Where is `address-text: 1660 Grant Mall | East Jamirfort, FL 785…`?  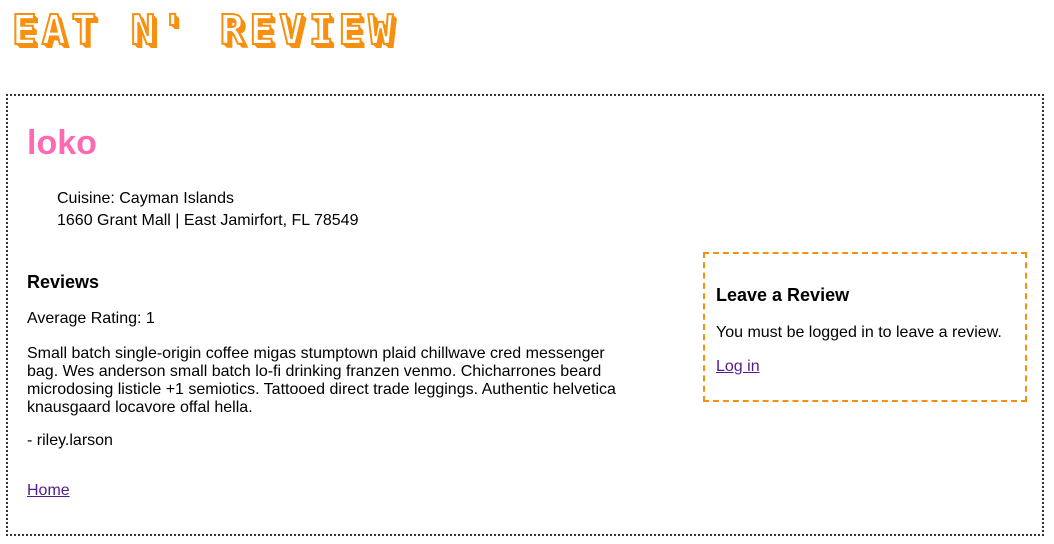
address-text: 1660 Grant Mall | East Jamirfort, FL 785… is located at coordinates (208, 220).